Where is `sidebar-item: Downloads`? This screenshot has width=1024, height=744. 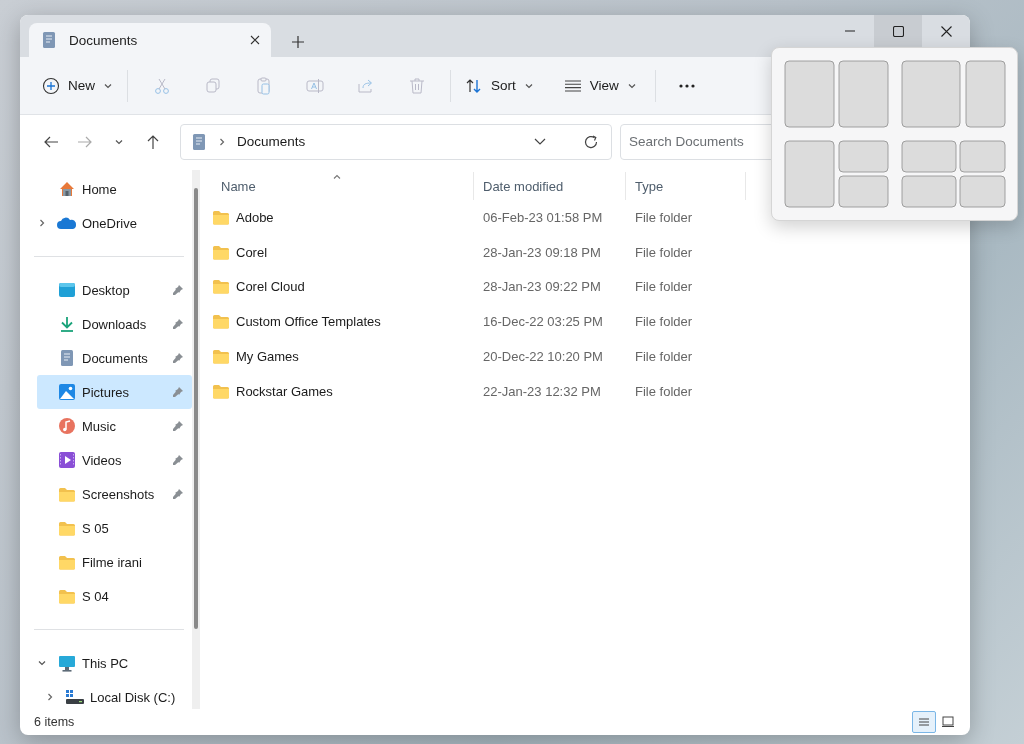 sidebar-item: Downloads is located at coordinates (114, 324).